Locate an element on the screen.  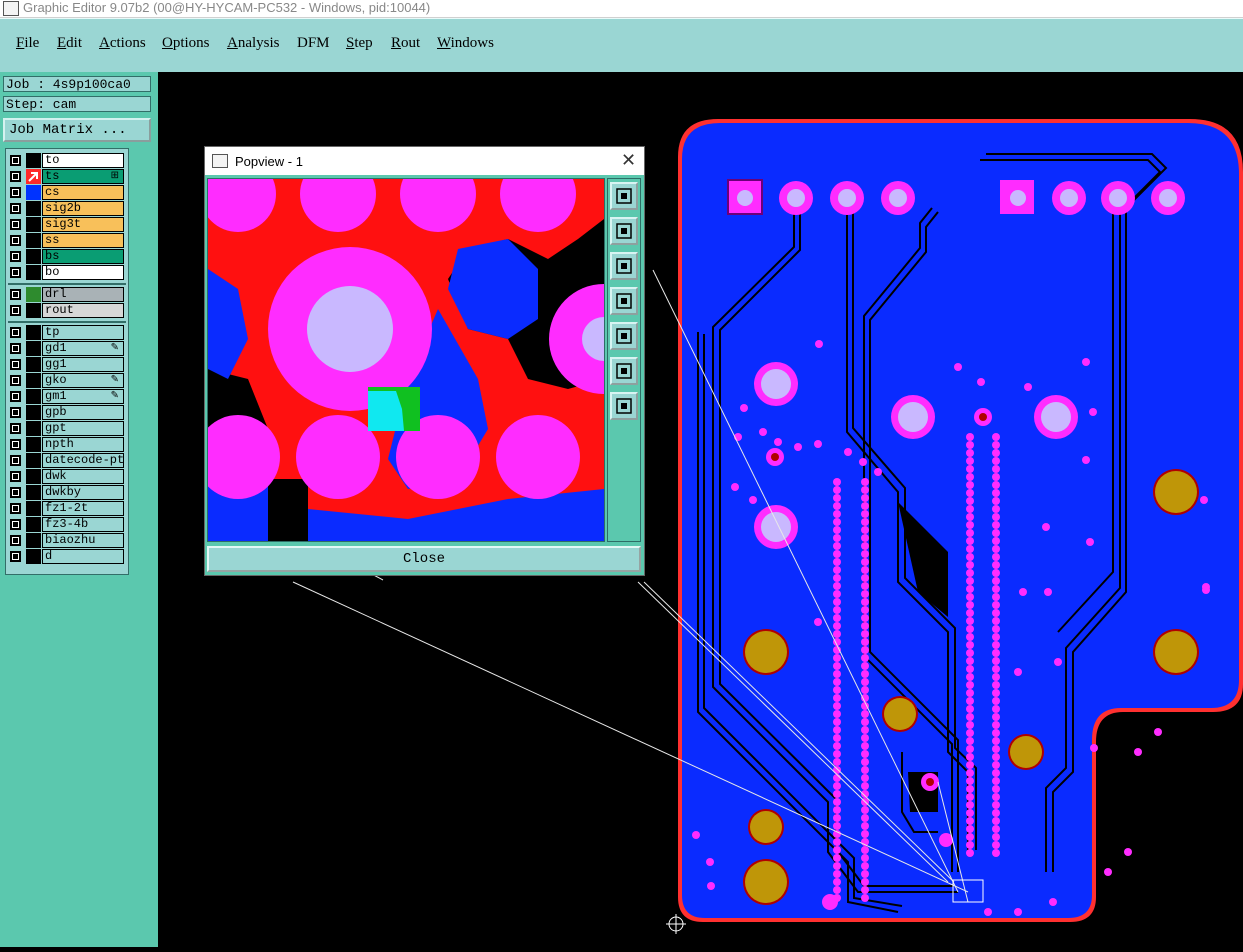
layer-row-gd1: gd1 ✎ is located at coordinates (68, 348).